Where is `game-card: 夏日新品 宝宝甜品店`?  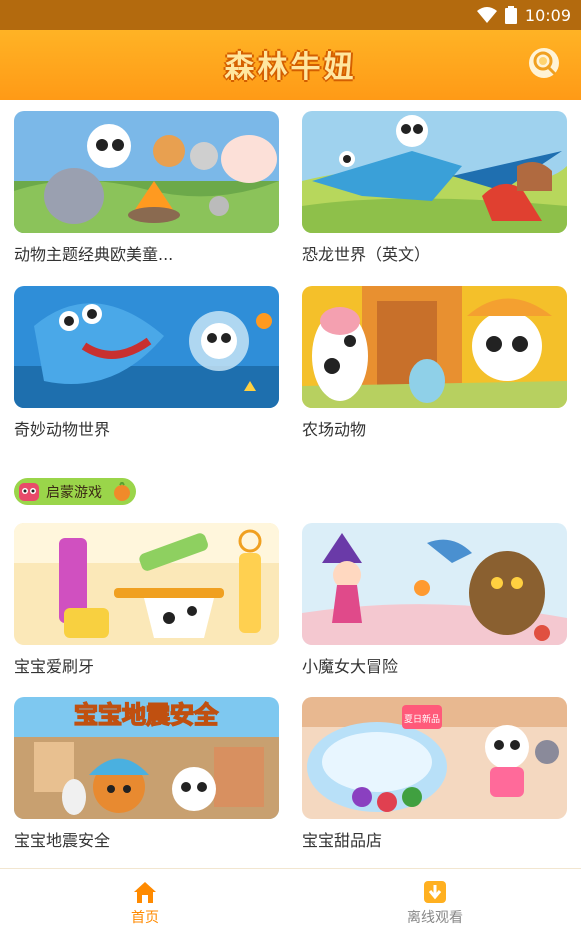
game-card: 夏日新品 宝宝甜品店 is located at coordinates (434, 774).